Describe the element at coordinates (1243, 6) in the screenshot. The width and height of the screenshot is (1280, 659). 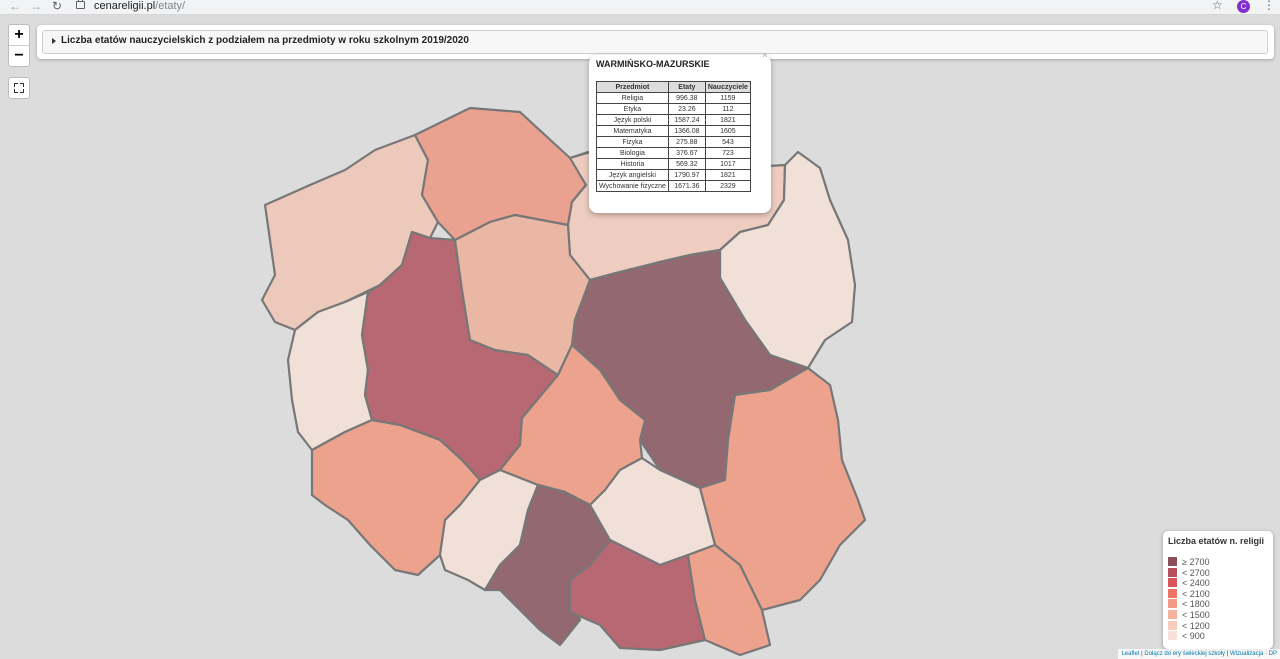
I see `profile-avatar: C` at that location.